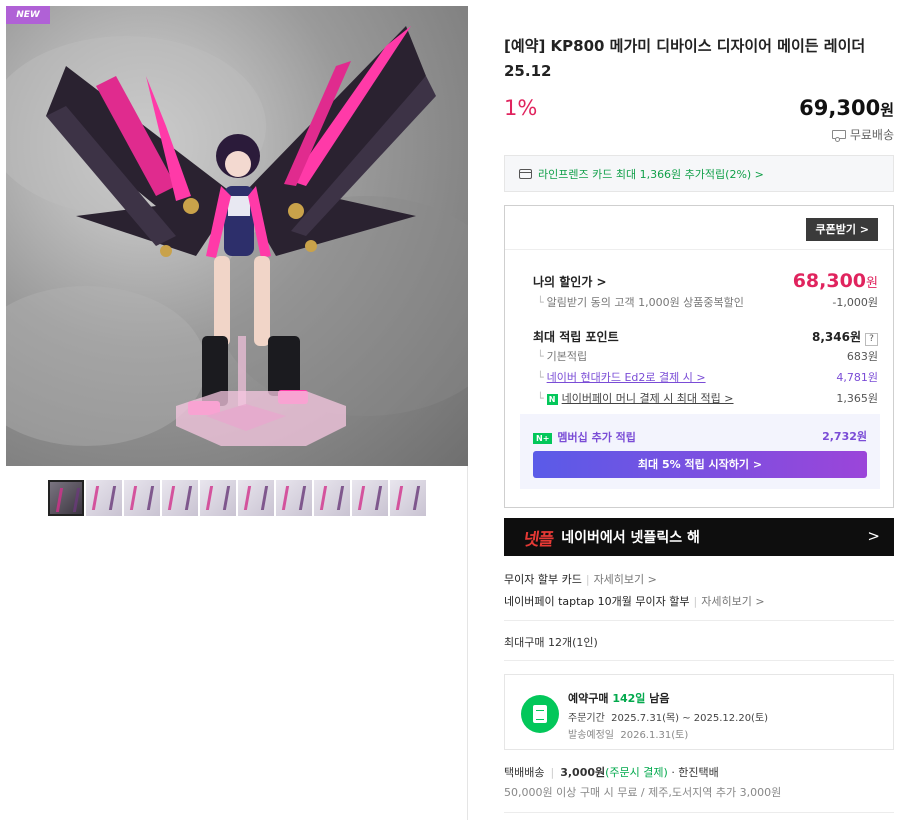 Image resolution: width=900 pixels, height=820 pixels. I want to click on delivery-method: 택배배송, so click(524, 772).